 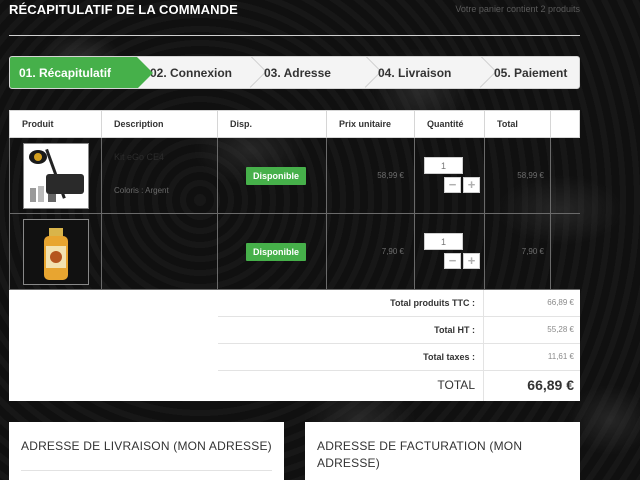 What do you see at coordinates (532, 251) in the screenshot?
I see `line-total: 7,90 €` at bounding box center [532, 251].